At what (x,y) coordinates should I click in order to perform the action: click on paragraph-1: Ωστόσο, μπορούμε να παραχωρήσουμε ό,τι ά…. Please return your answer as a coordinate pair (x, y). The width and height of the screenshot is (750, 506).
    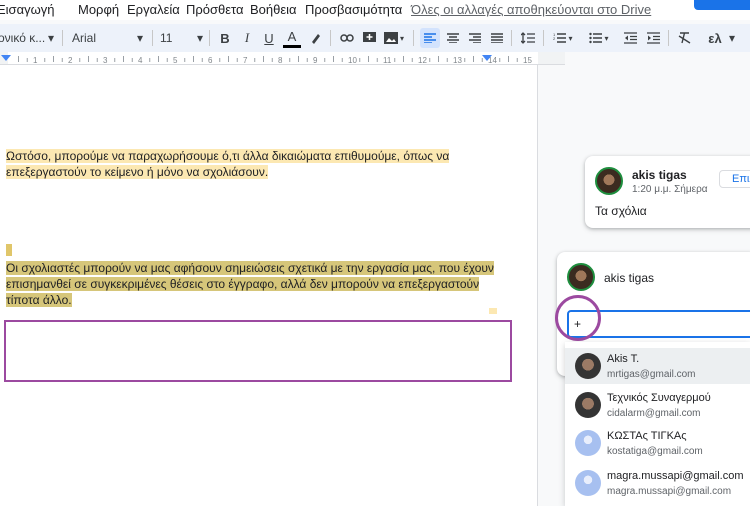
    Looking at the image, I should click on (228, 164).